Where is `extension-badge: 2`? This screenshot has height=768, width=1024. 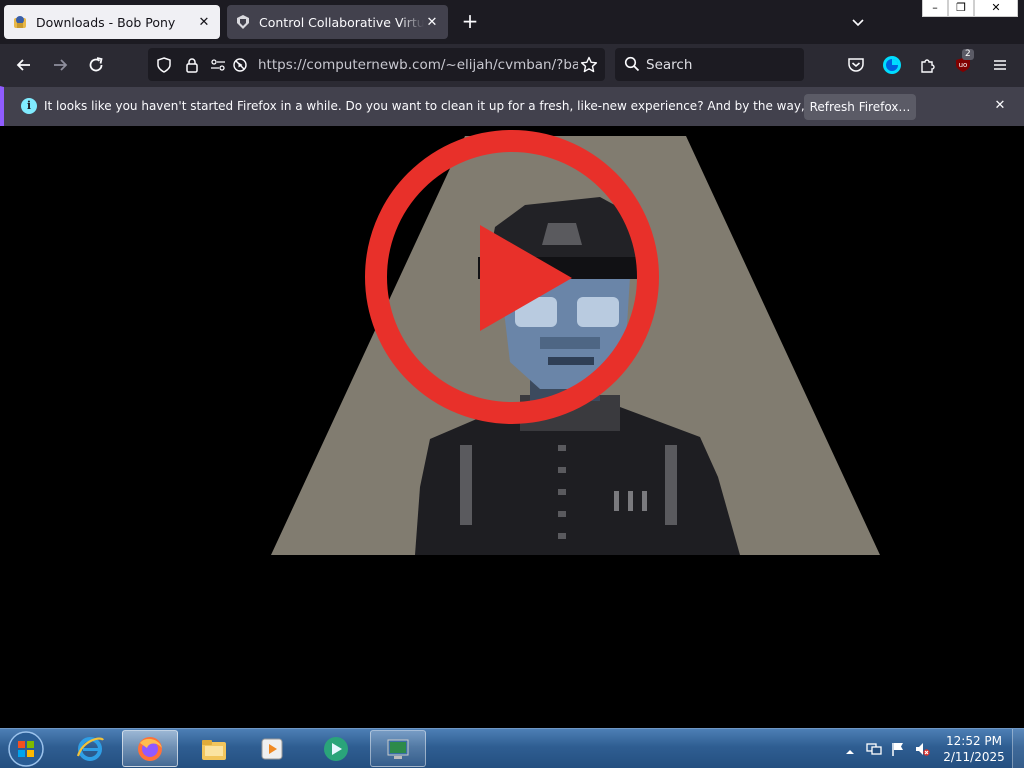 extension-badge: 2 is located at coordinates (968, 54).